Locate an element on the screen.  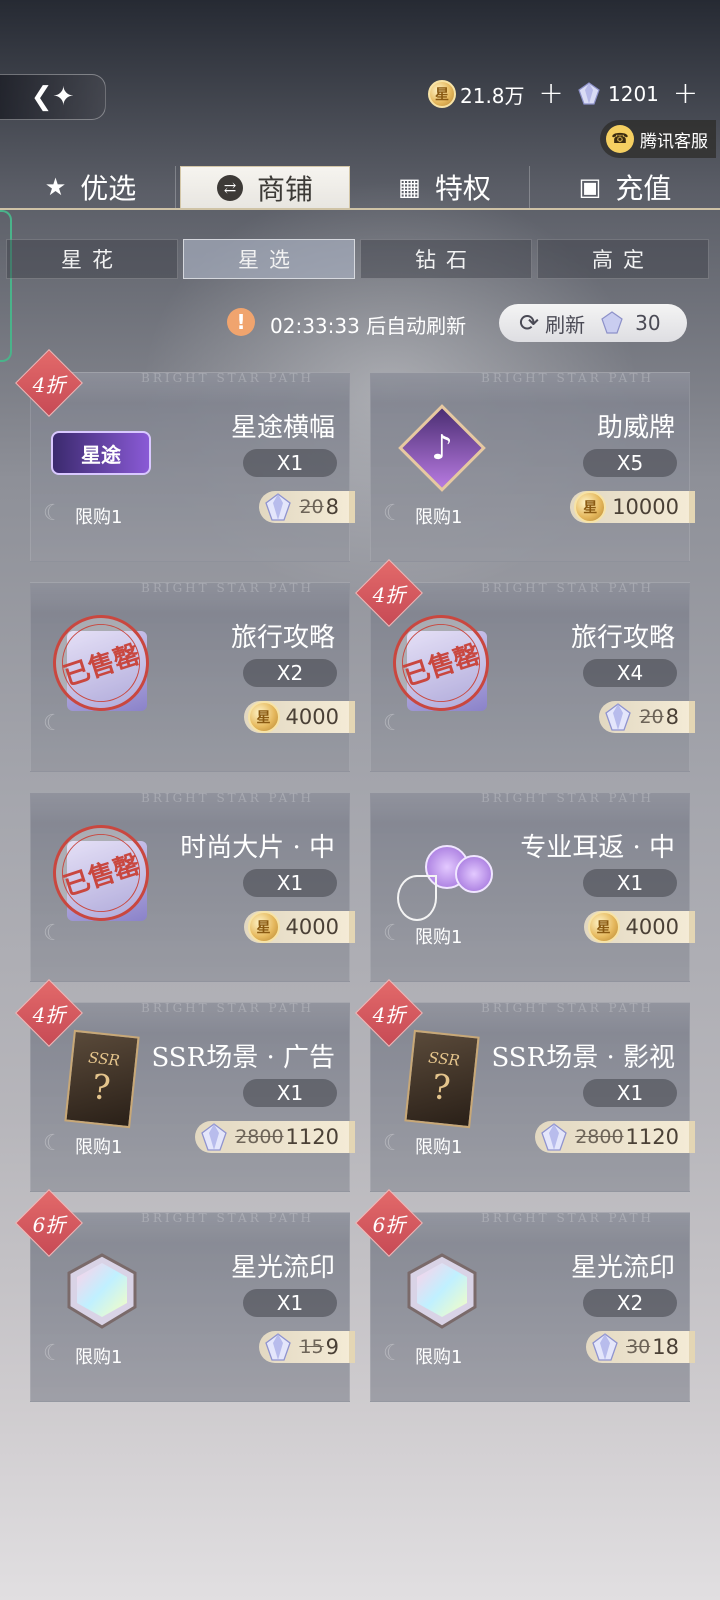
gem-amount: 1201 is located at coordinates (633, 94).